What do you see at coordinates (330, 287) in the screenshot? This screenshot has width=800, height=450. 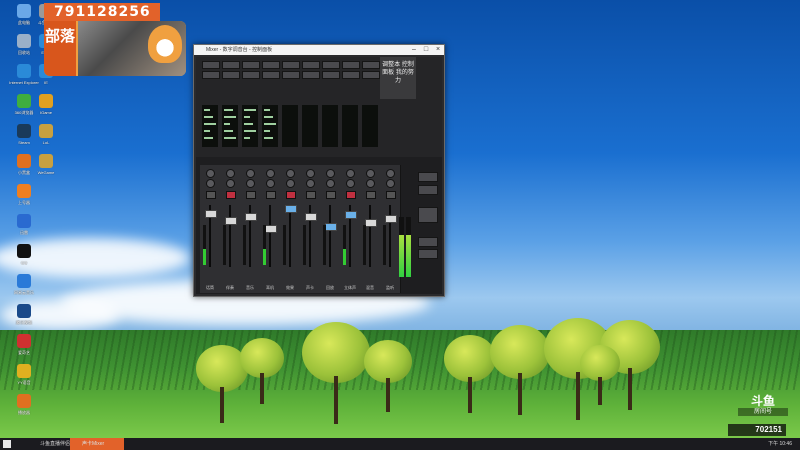 I see `channel-label: 回放` at bounding box center [330, 287].